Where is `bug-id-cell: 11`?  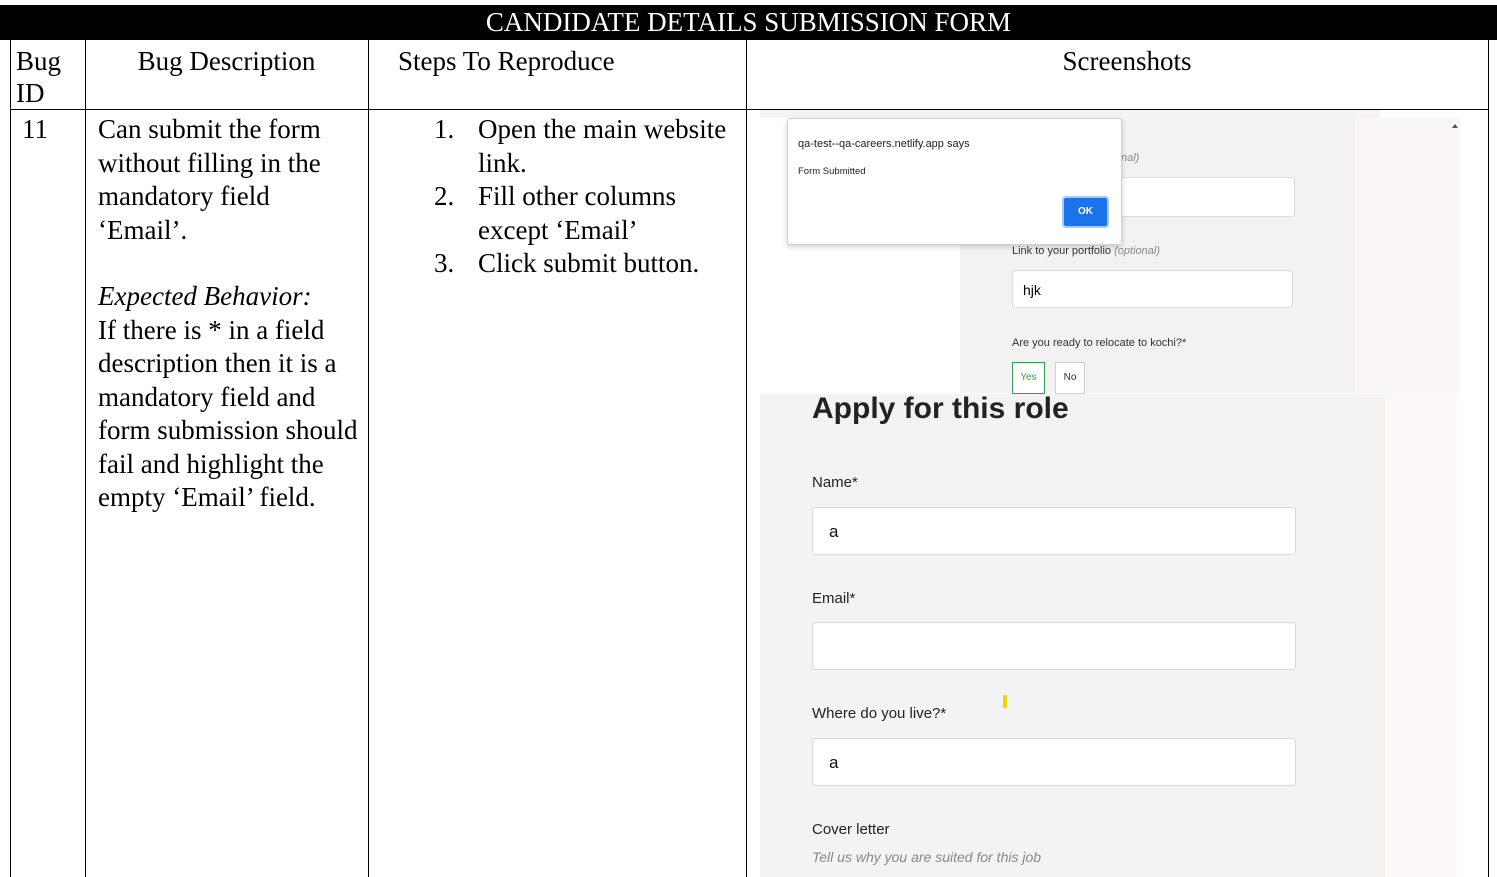 bug-id-cell: 11 is located at coordinates (35, 129).